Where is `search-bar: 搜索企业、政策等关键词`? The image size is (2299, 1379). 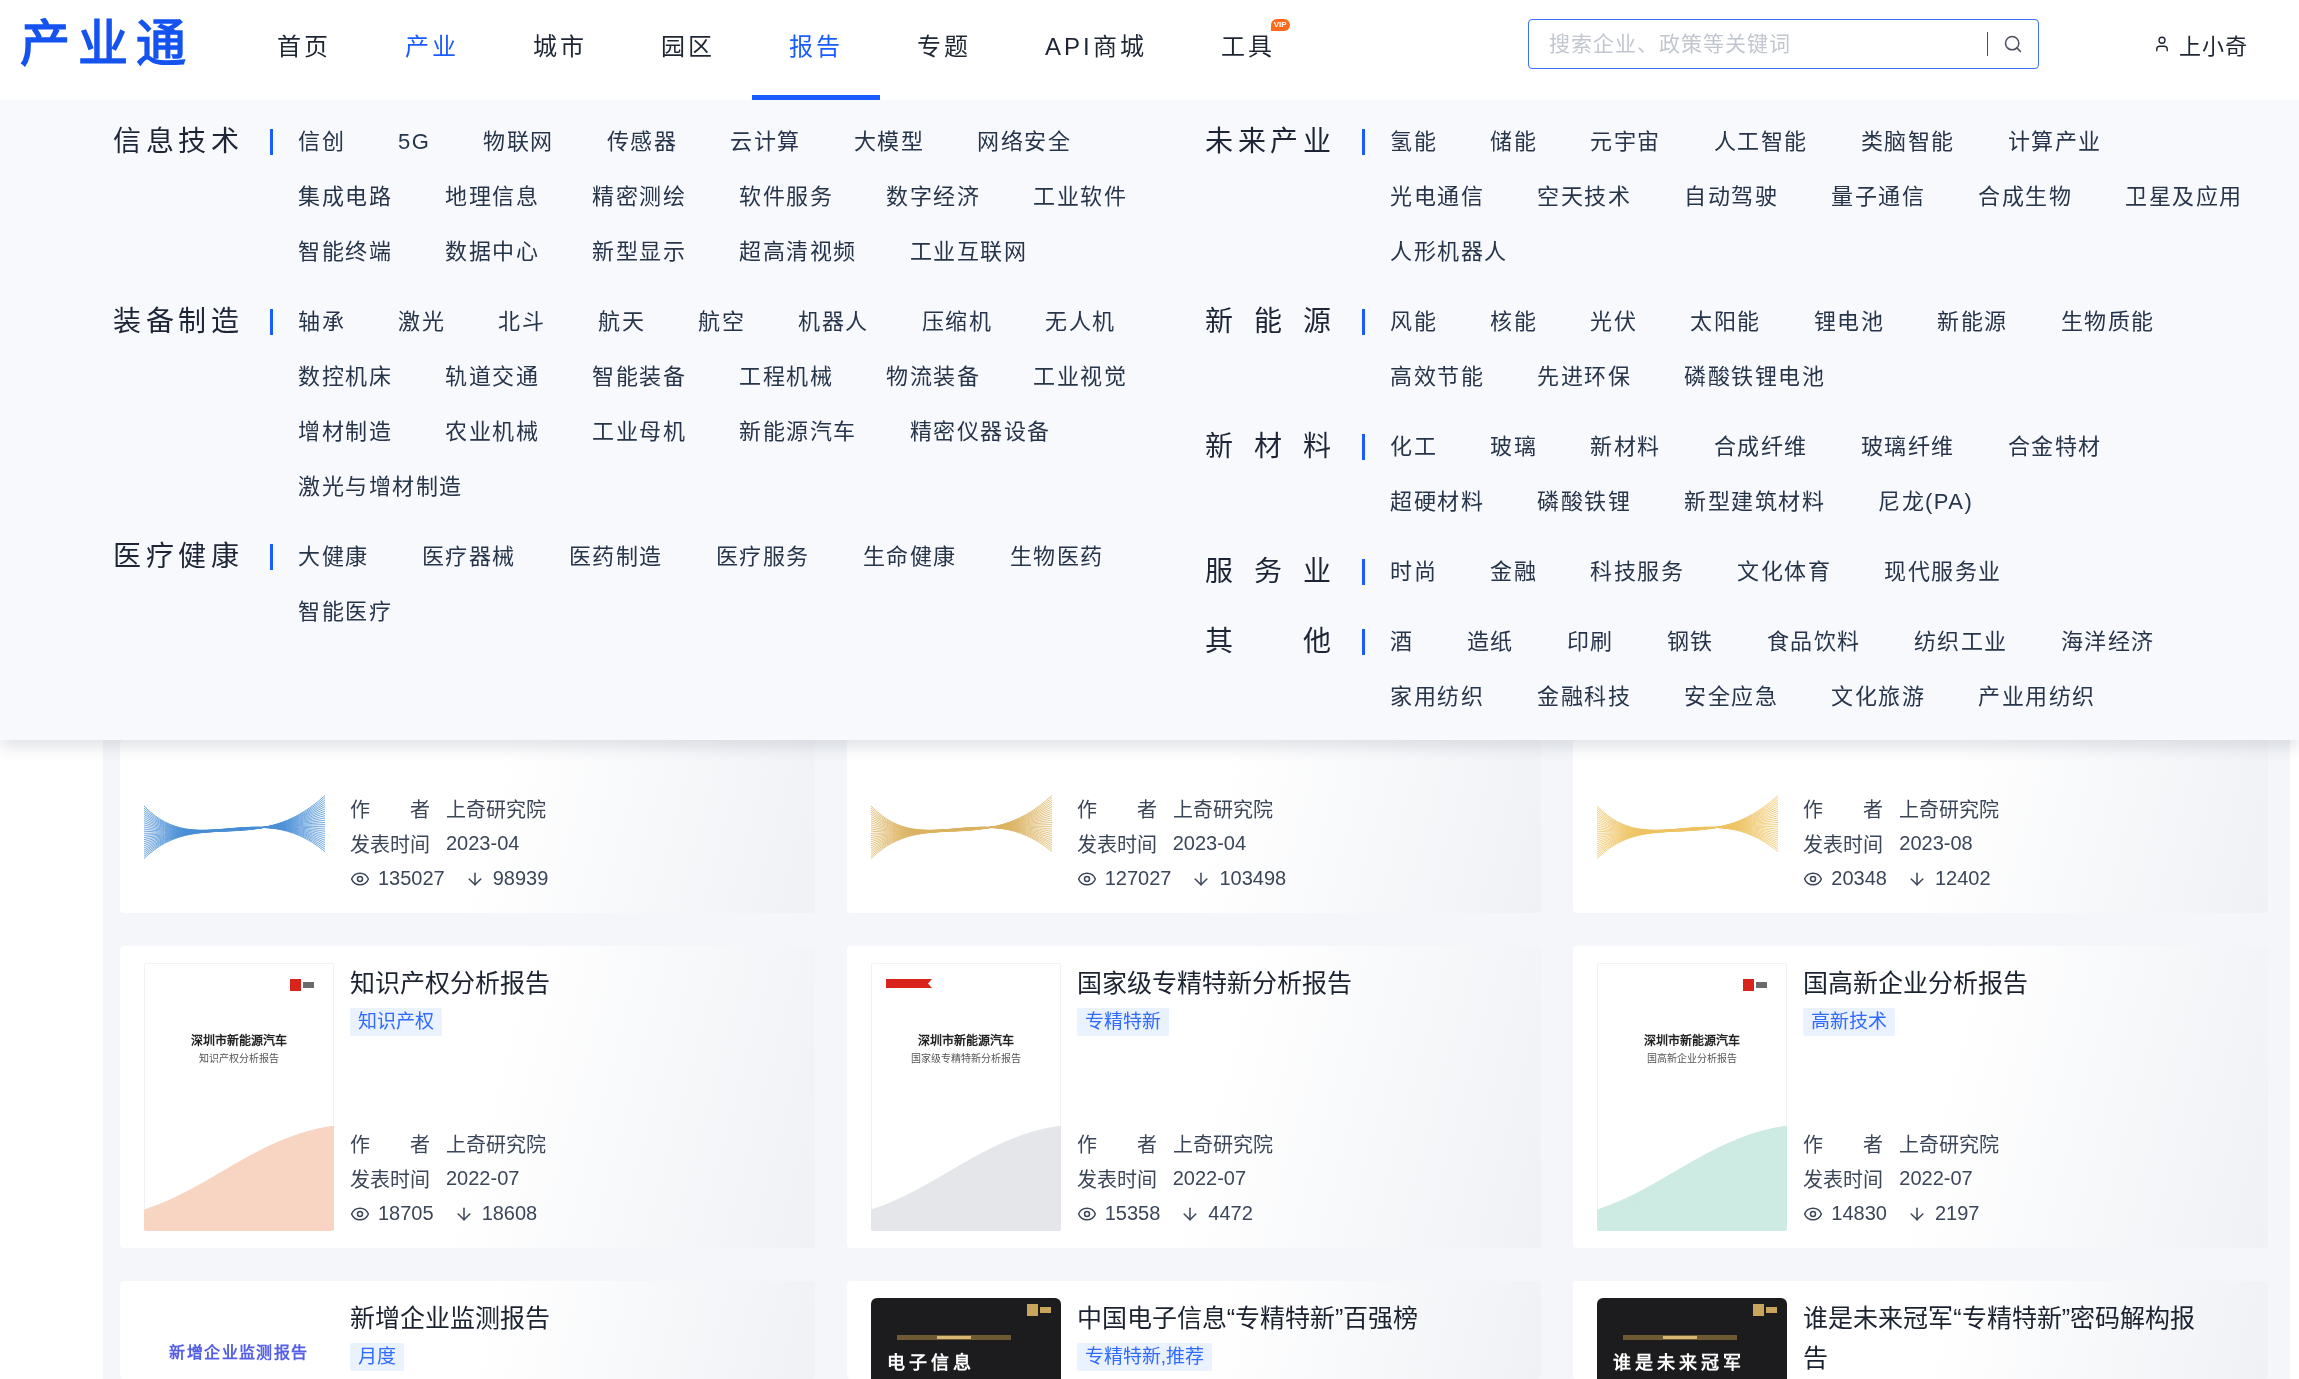 search-bar: 搜索企业、政策等关键词 is located at coordinates (1783, 44).